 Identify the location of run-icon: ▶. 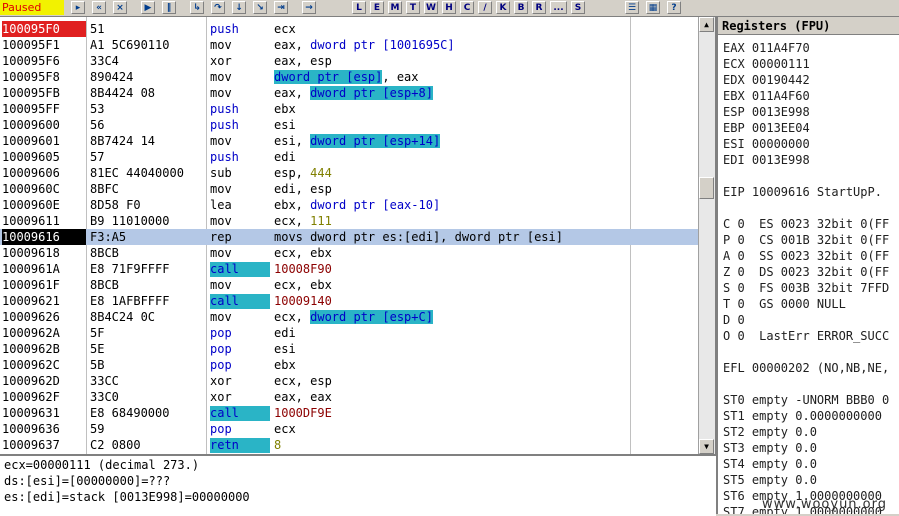
(148, 7).